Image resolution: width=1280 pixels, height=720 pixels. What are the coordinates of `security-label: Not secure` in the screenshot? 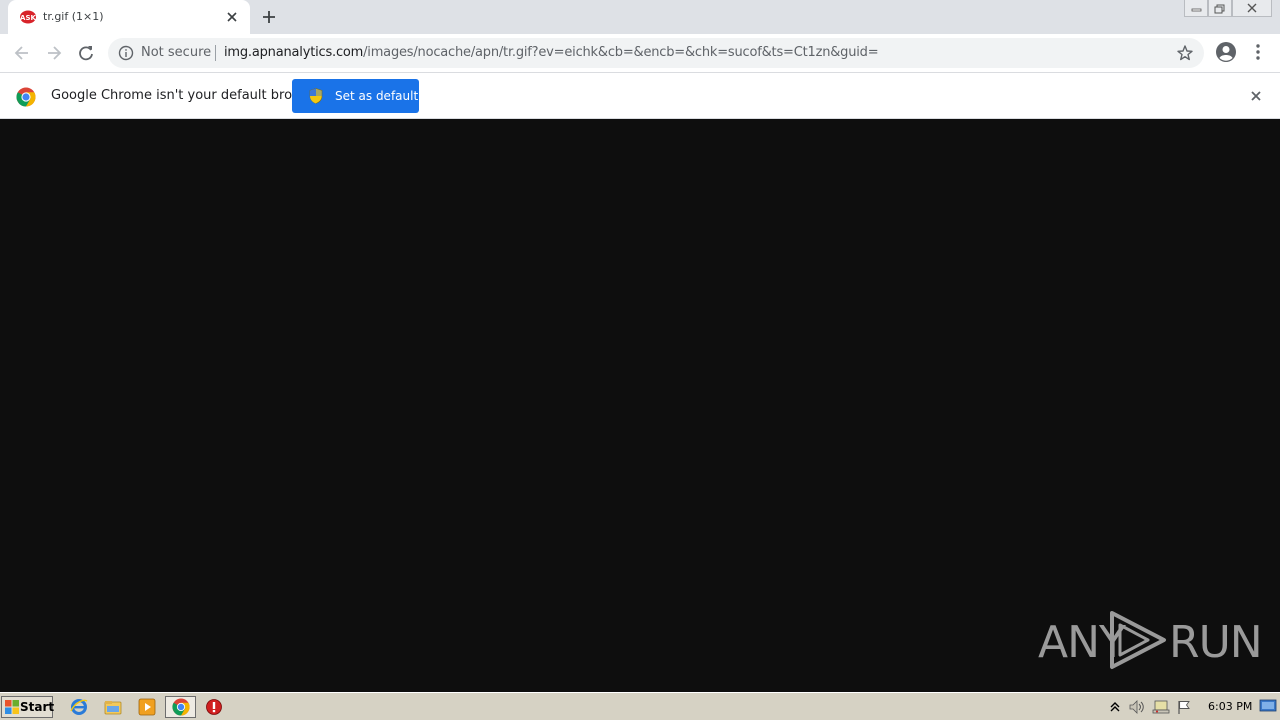 It's located at (176, 52).